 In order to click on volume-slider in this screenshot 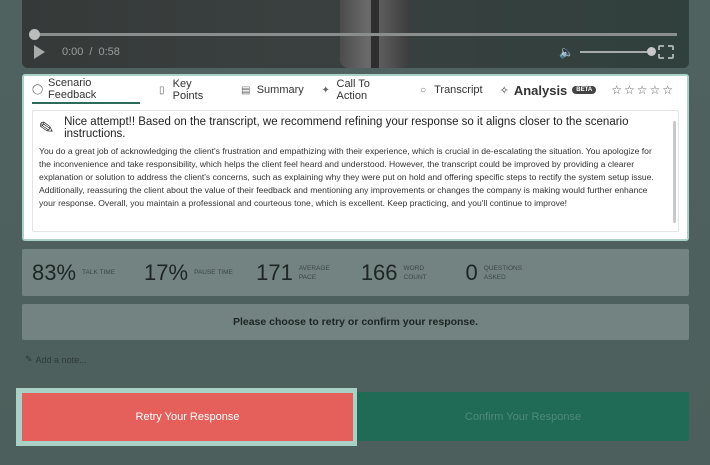, I will do `click(617, 51)`.